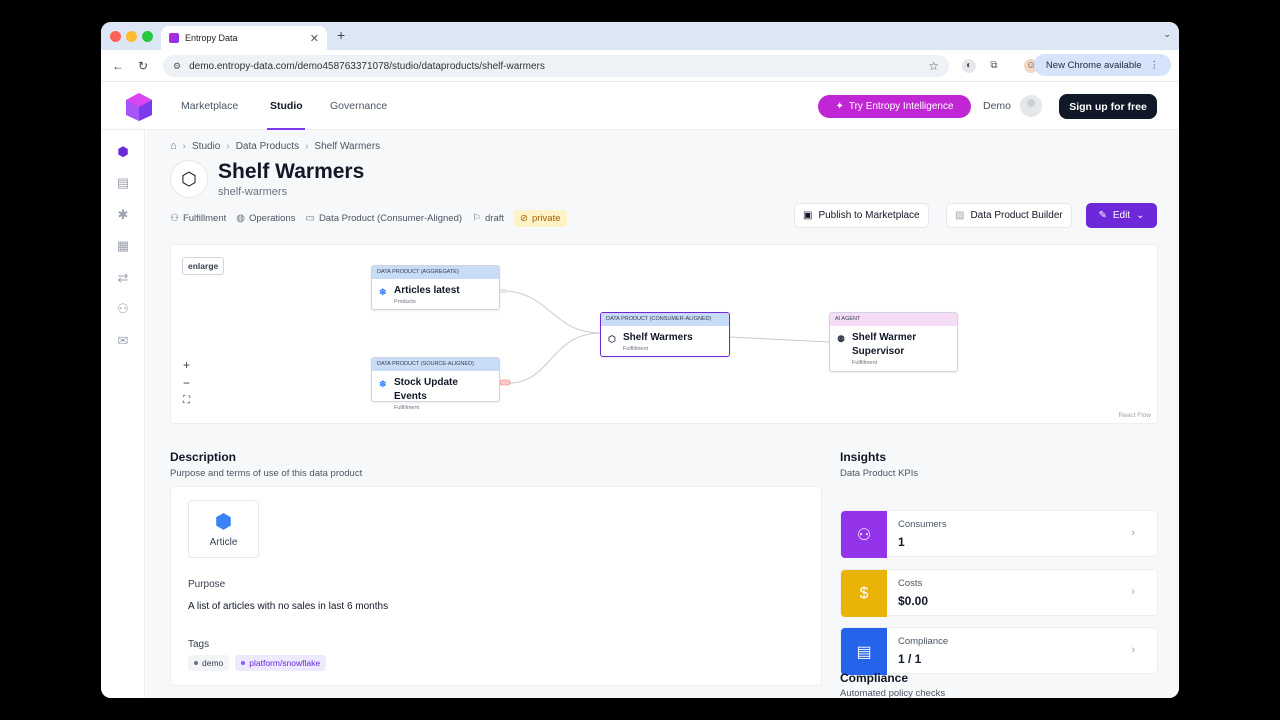 The width and height of the screenshot is (1280, 720). What do you see at coordinates (435, 272) in the screenshot?
I see `node-kind: DATA PRODUCT (AGGREGATE)` at bounding box center [435, 272].